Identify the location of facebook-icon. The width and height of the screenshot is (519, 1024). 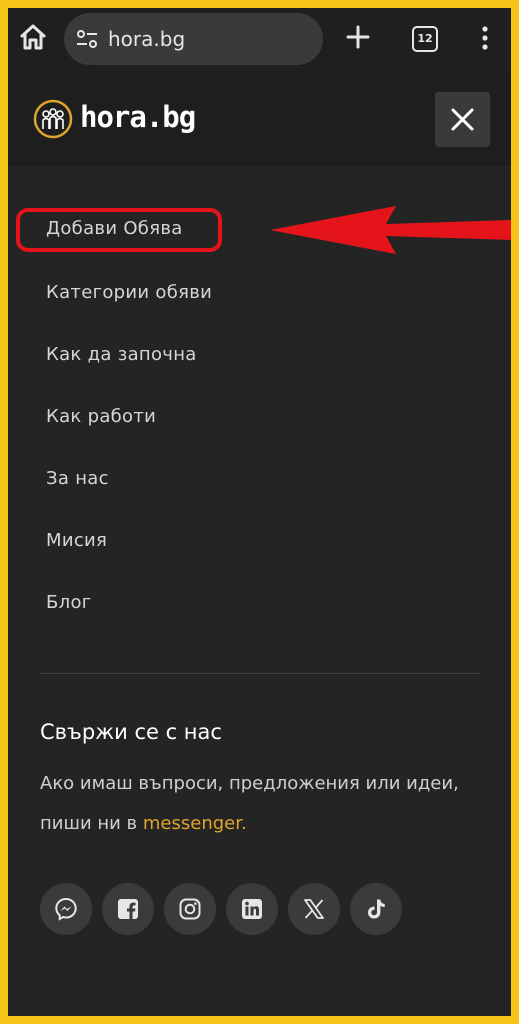
(128, 909).